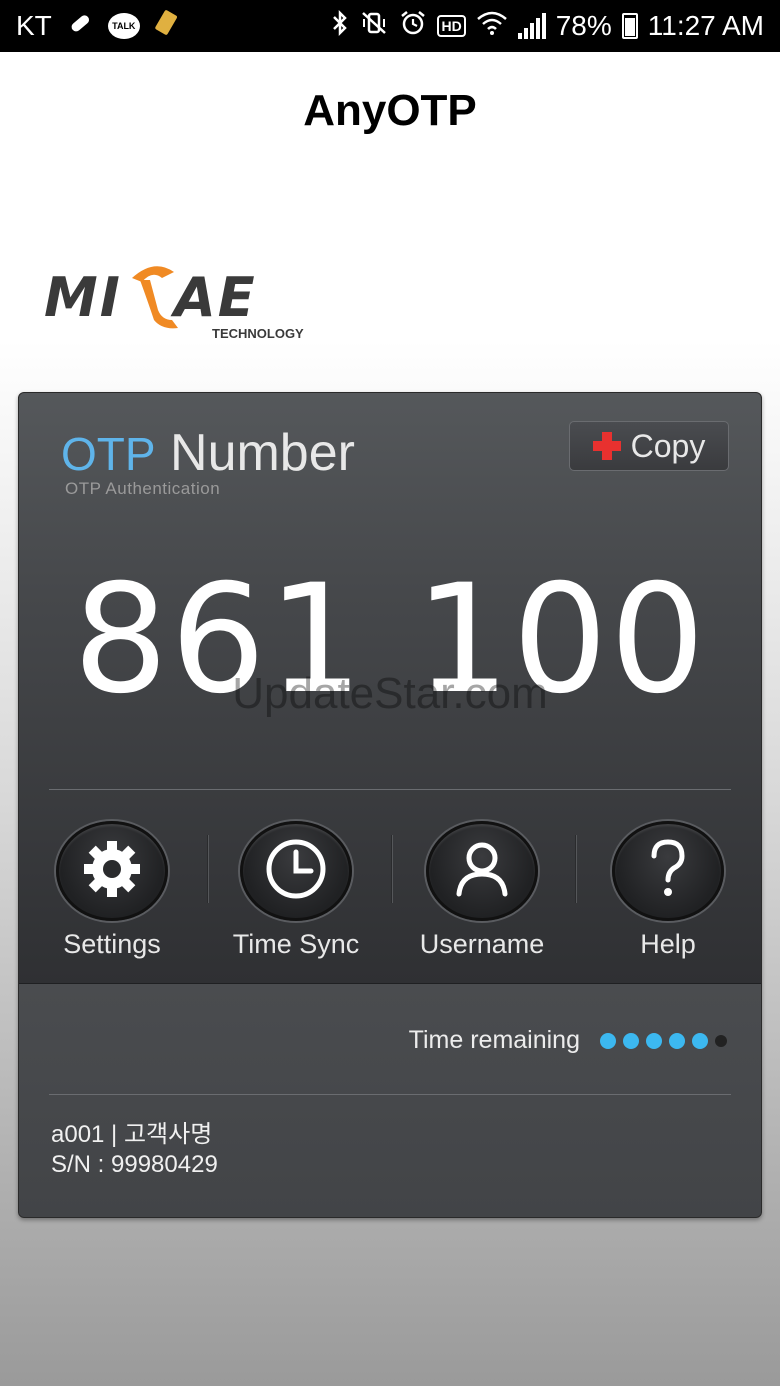 The image size is (780, 1386). I want to click on question-icon, so click(668, 871).